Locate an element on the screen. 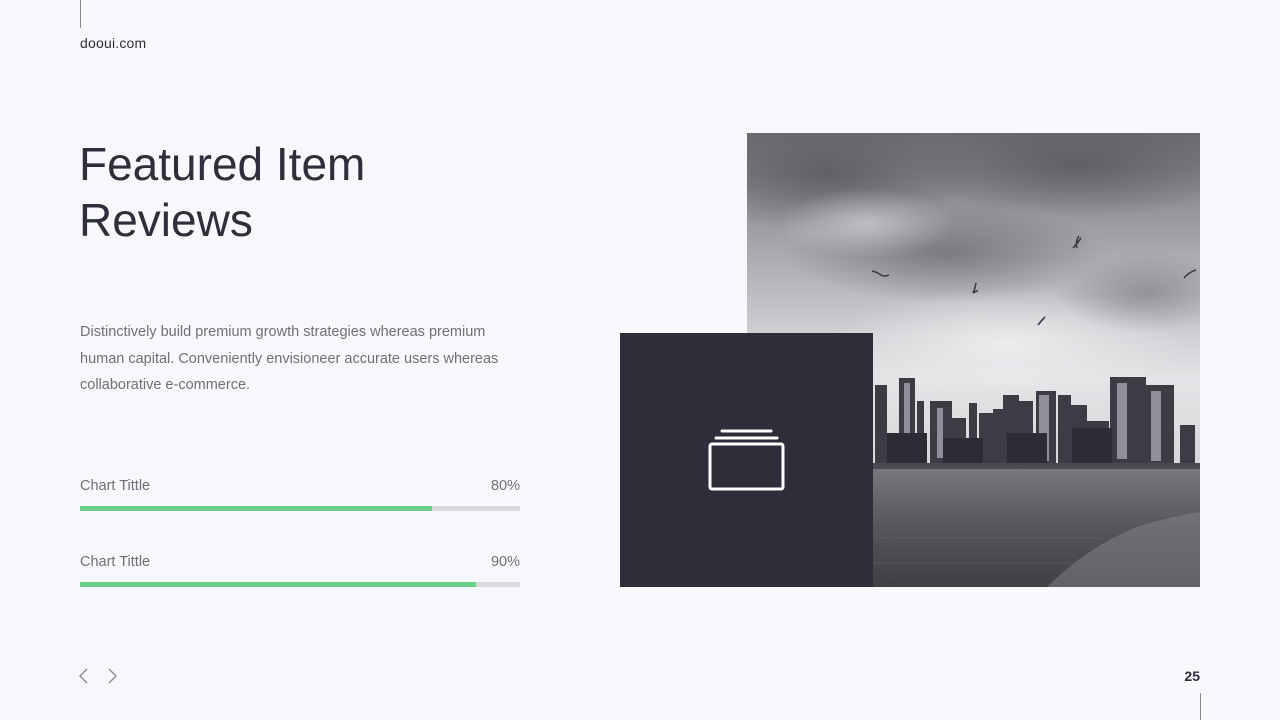 This screenshot has width=1280, height=720. brand-website: dooui.com is located at coordinates (113, 43).